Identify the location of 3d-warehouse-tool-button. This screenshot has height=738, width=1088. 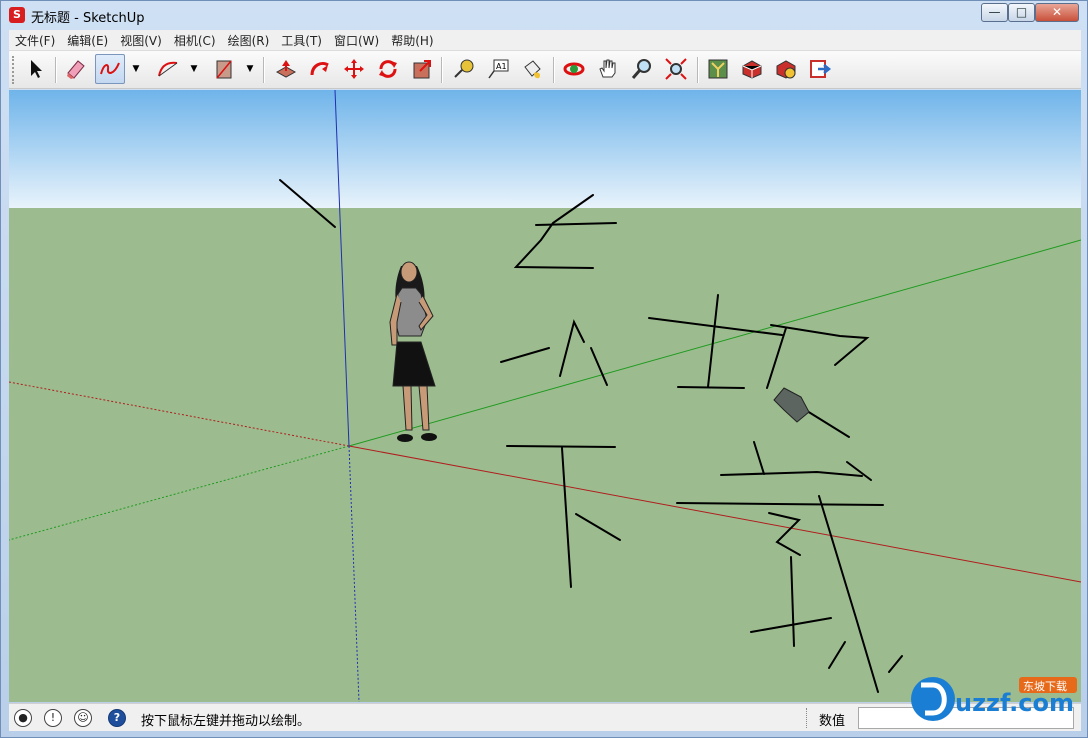
(752, 69).